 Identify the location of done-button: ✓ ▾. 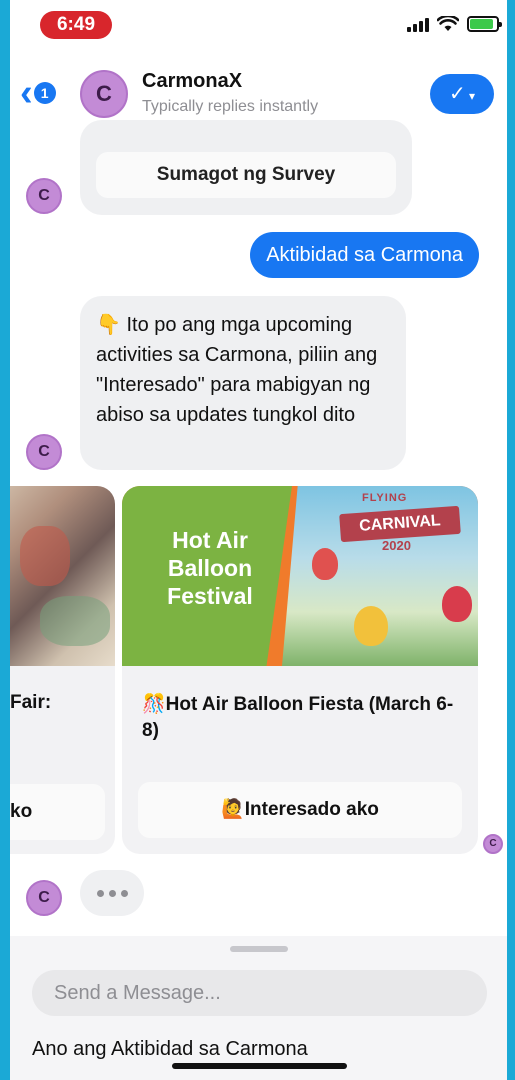
(462, 94).